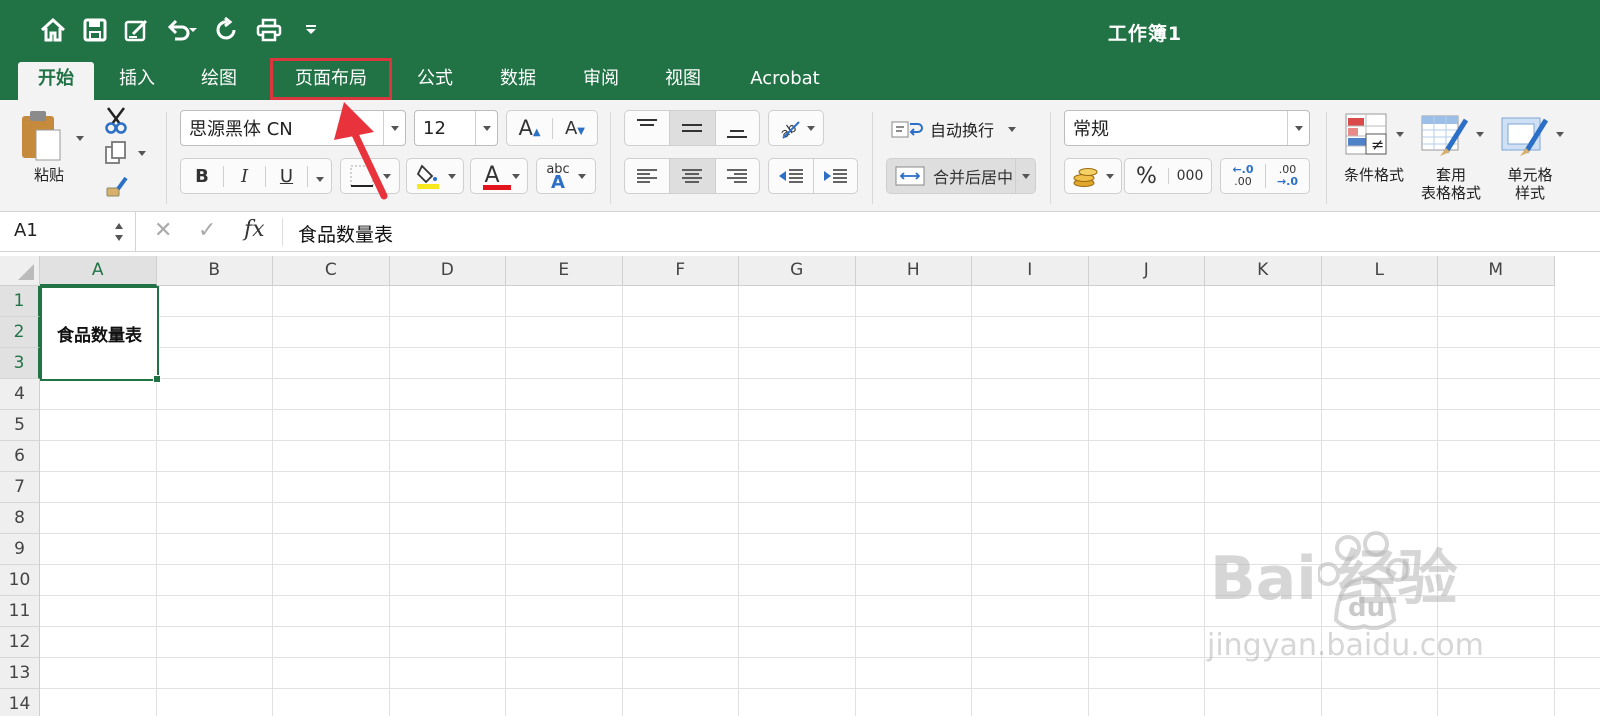  I want to click on formula-input: 食品数量表, so click(345, 233).